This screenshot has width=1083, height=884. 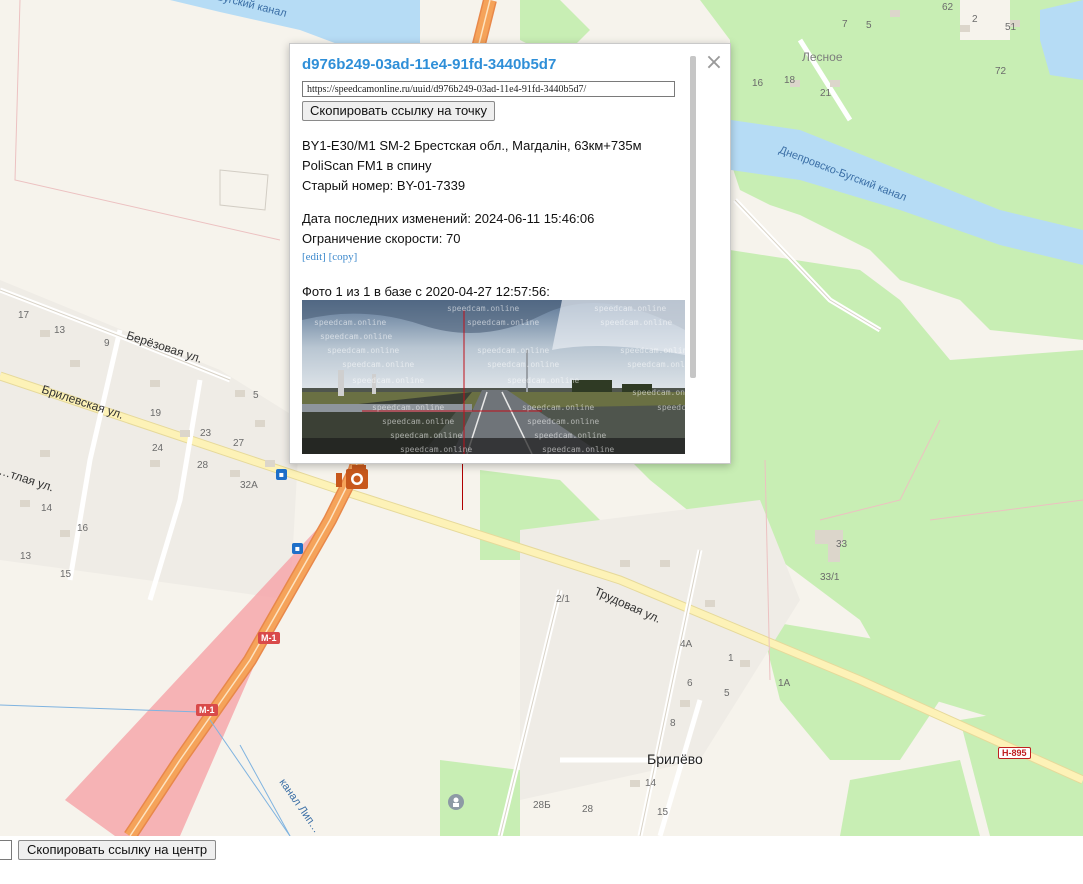 I want to click on house-number: 18, so click(x=790, y=80).